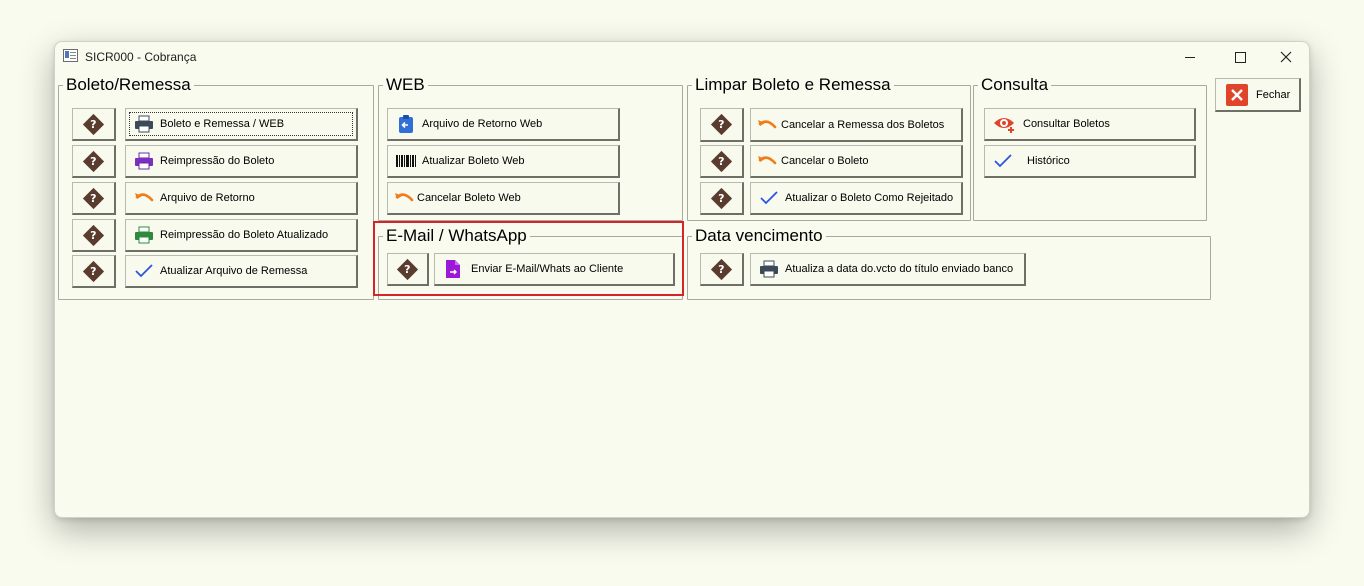  Describe the element at coordinates (1237, 94) in the screenshot. I see `close-x-icon` at that location.